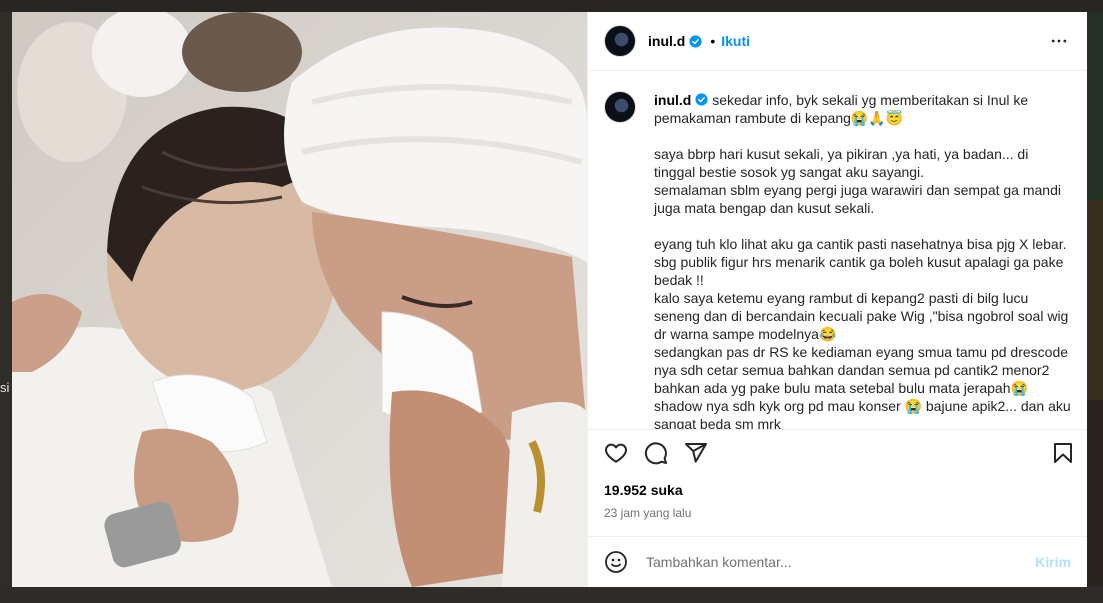 The width and height of the screenshot is (1103, 603). What do you see at coordinates (837, 487) in the screenshot?
I see `like-count: 19.952 suka` at bounding box center [837, 487].